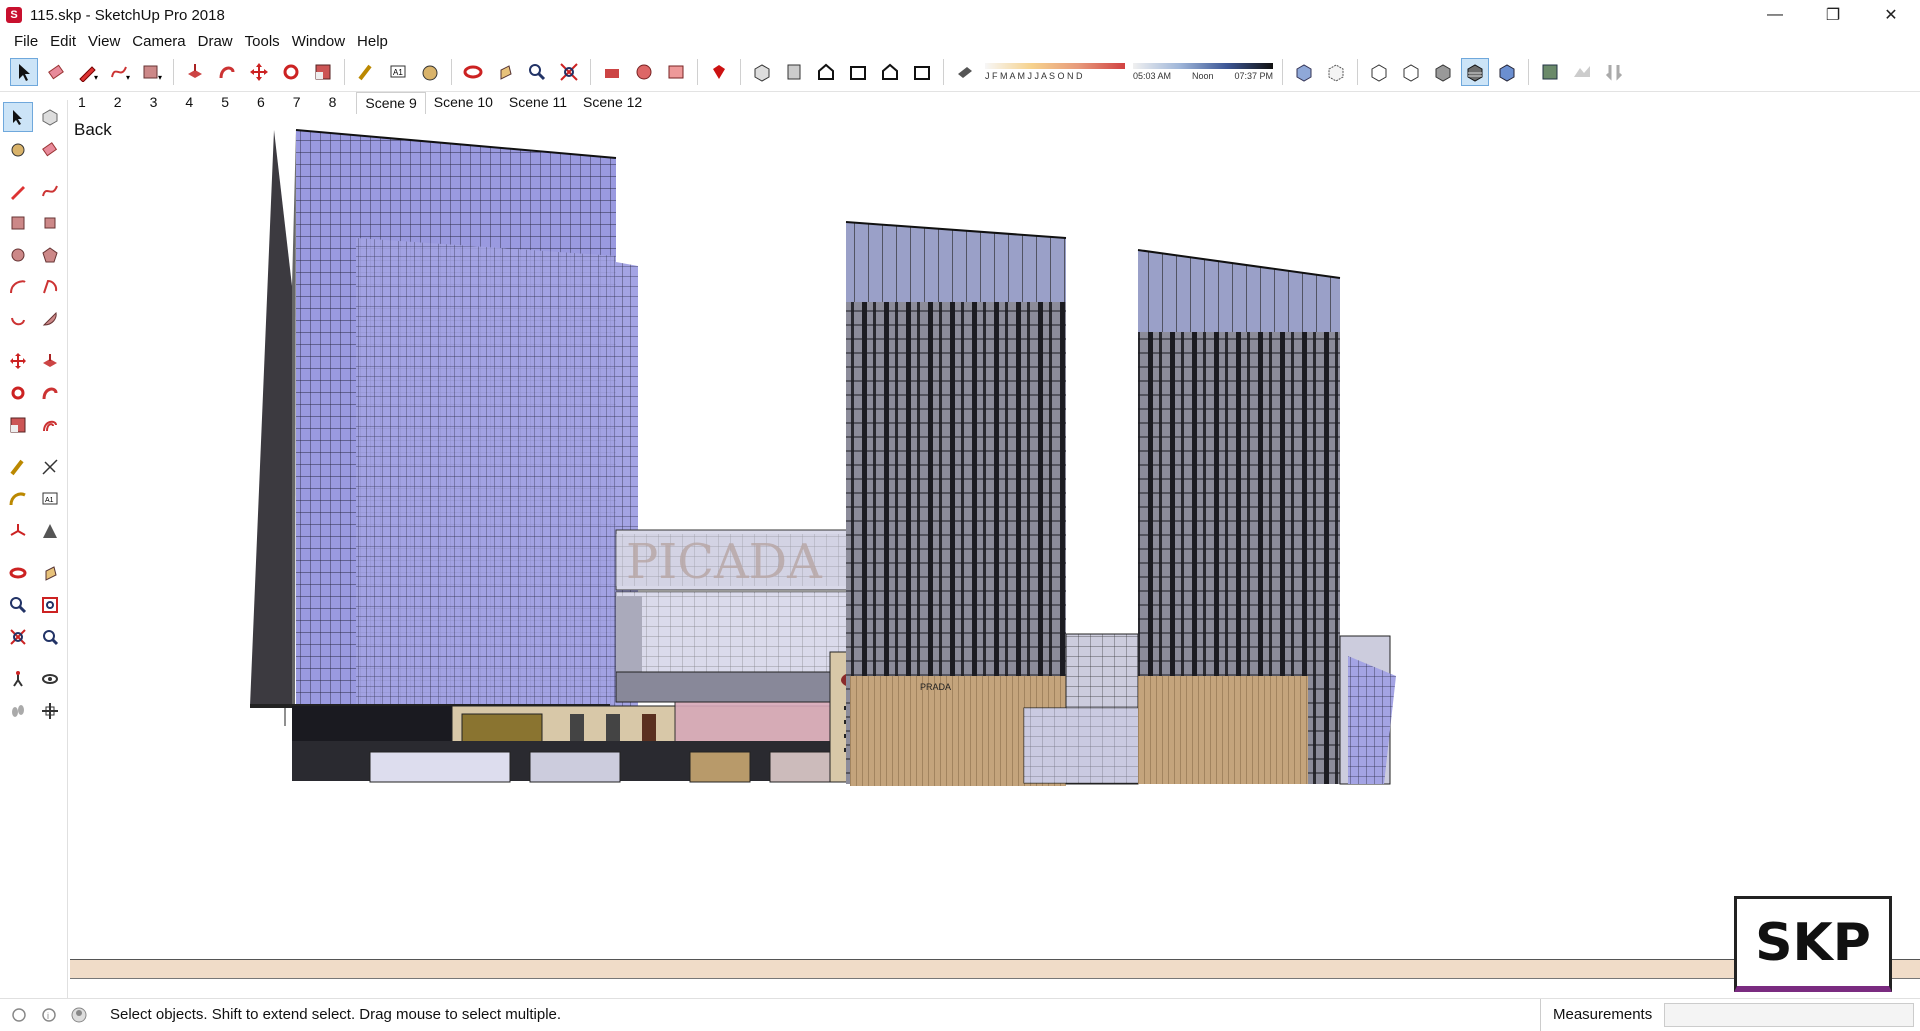  I want to click on scene-tab-1: 1, so click(88, 103).